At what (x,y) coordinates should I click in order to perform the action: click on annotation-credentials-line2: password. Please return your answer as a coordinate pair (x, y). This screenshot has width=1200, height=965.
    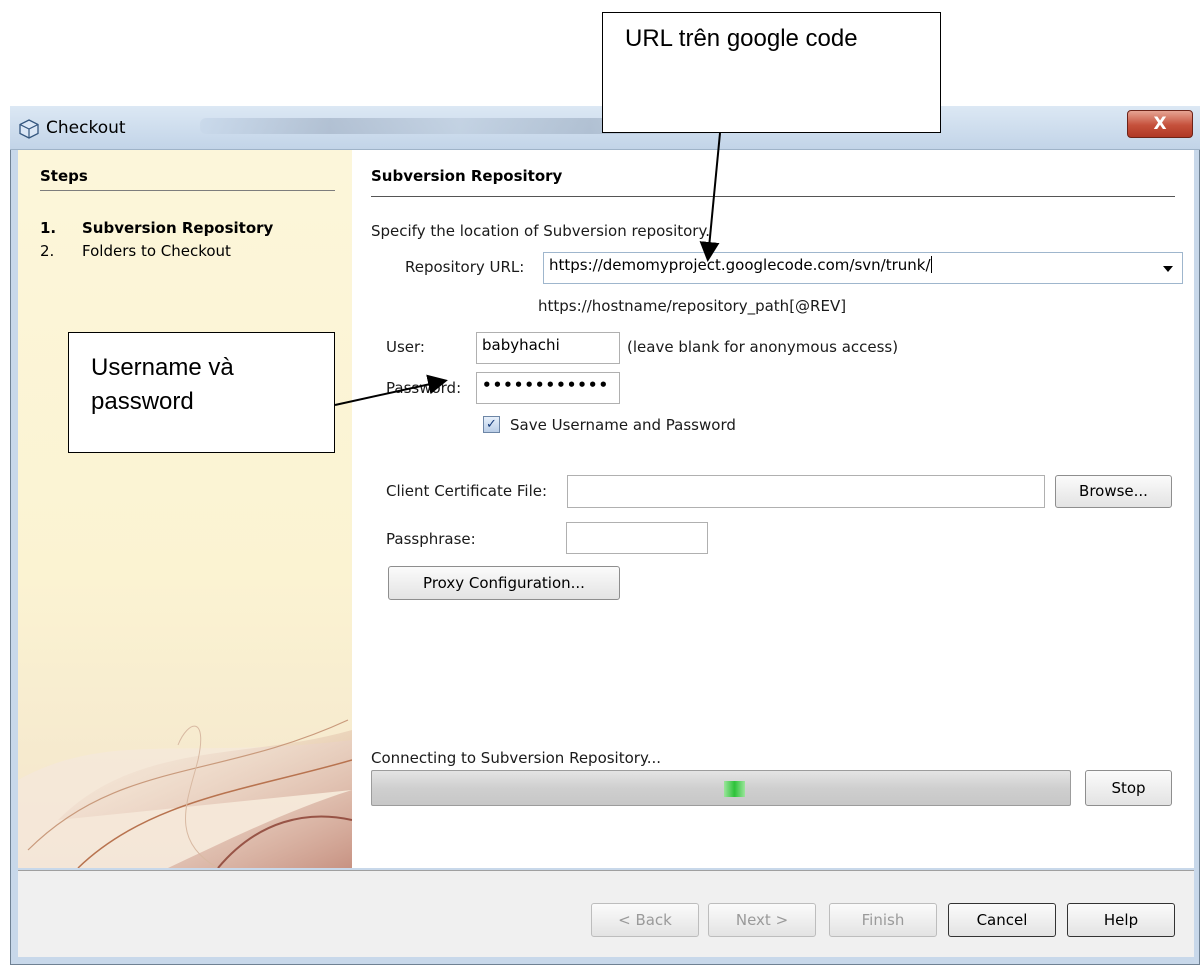
    Looking at the image, I should click on (142, 401).